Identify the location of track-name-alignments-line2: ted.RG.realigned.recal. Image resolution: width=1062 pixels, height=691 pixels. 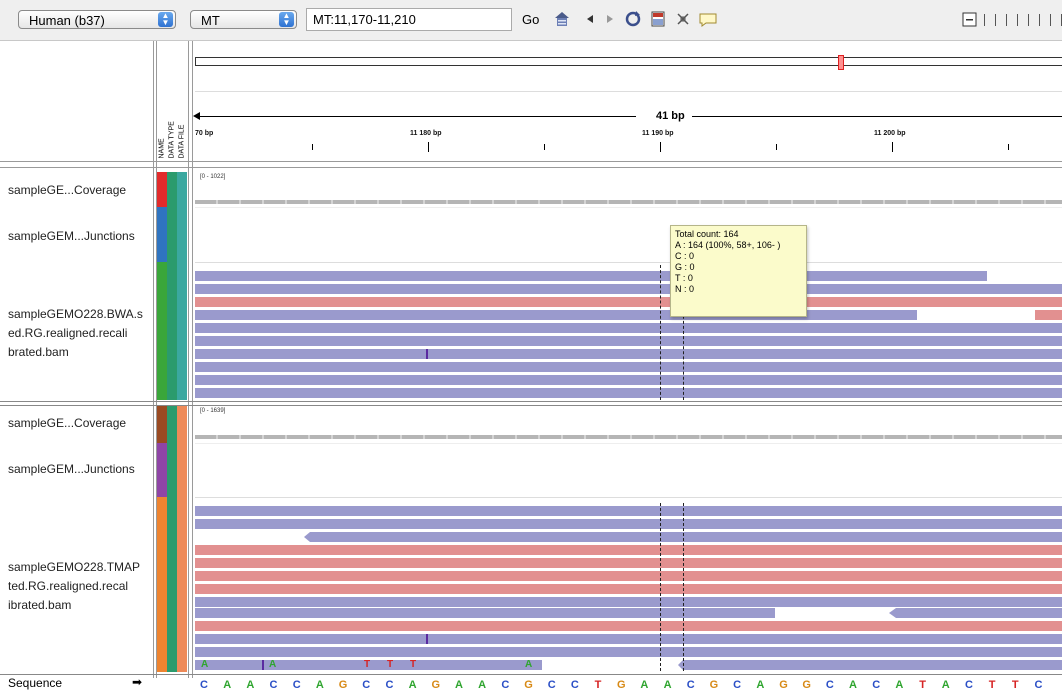
(68, 586).